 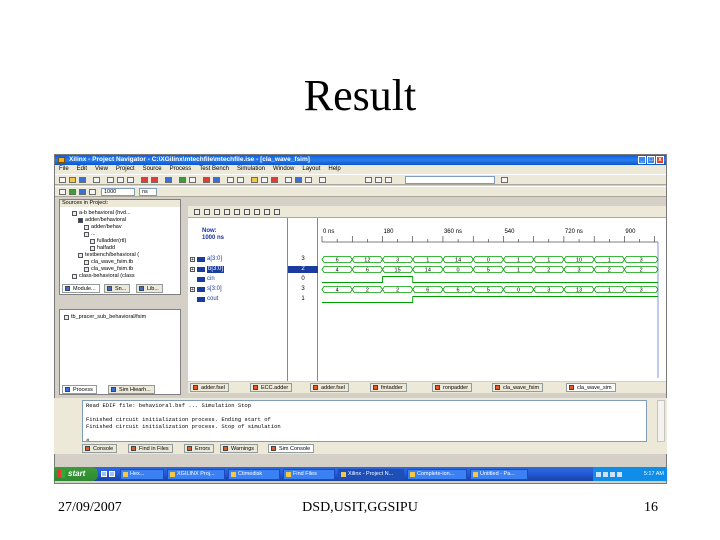 I want to click on wave-cursor-icon, so click(x=207, y=212).